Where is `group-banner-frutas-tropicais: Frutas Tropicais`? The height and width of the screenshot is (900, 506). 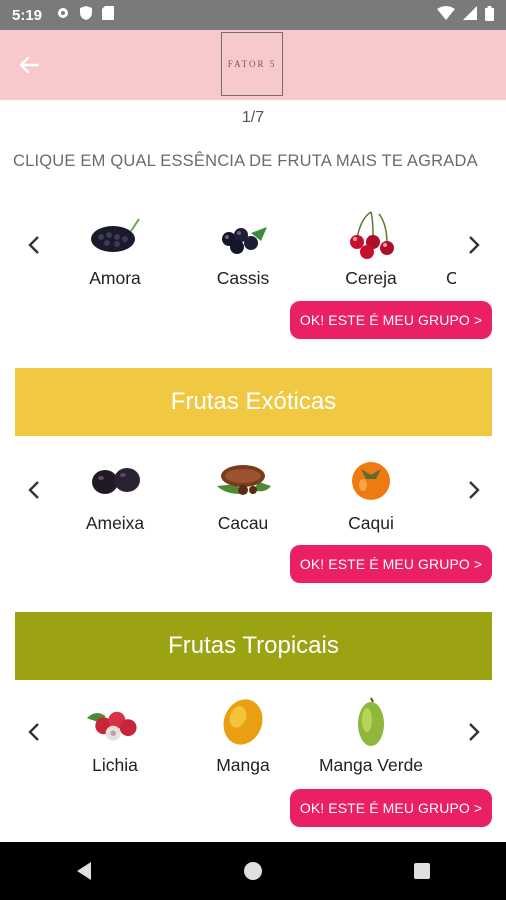
group-banner-frutas-tropicais: Frutas Tropicais is located at coordinates (253, 646).